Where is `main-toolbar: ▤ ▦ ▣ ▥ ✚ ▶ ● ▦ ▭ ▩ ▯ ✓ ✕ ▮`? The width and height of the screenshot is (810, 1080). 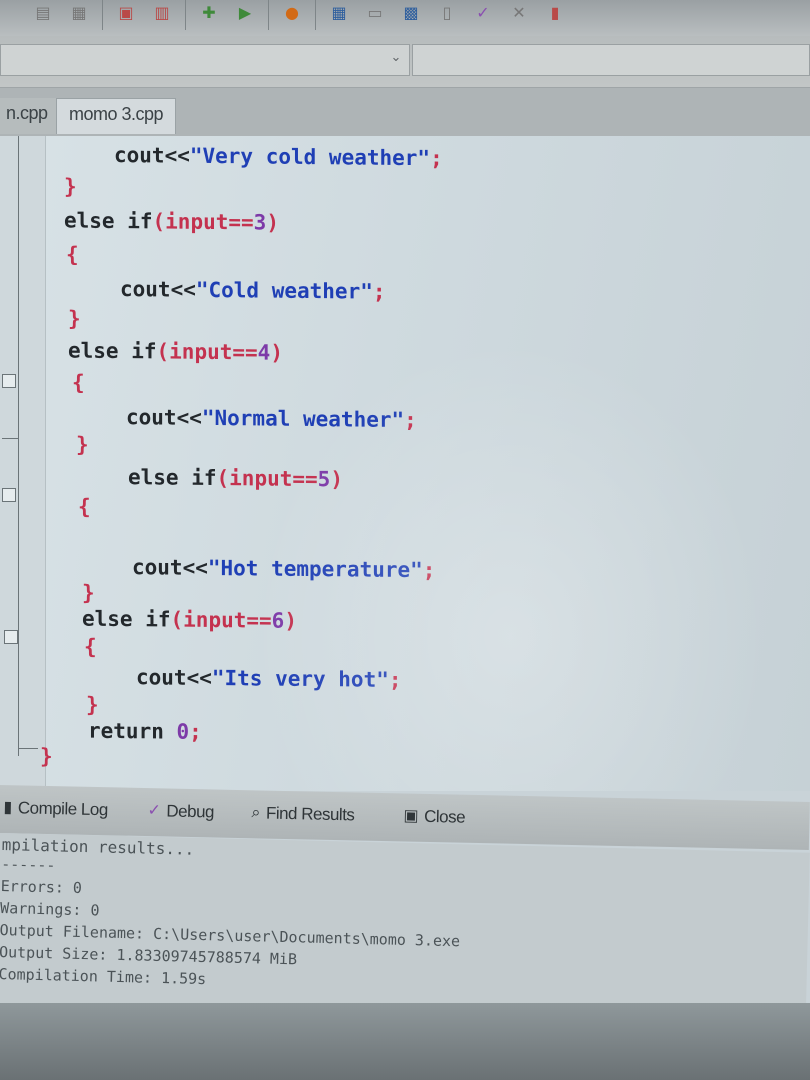 main-toolbar: ▤ ▦ ▣ ▥ ✚ ▶ ● ▦ ▭ ▩ ▯ ✓ ✕ ▮ is located at coordinates (405, 18).